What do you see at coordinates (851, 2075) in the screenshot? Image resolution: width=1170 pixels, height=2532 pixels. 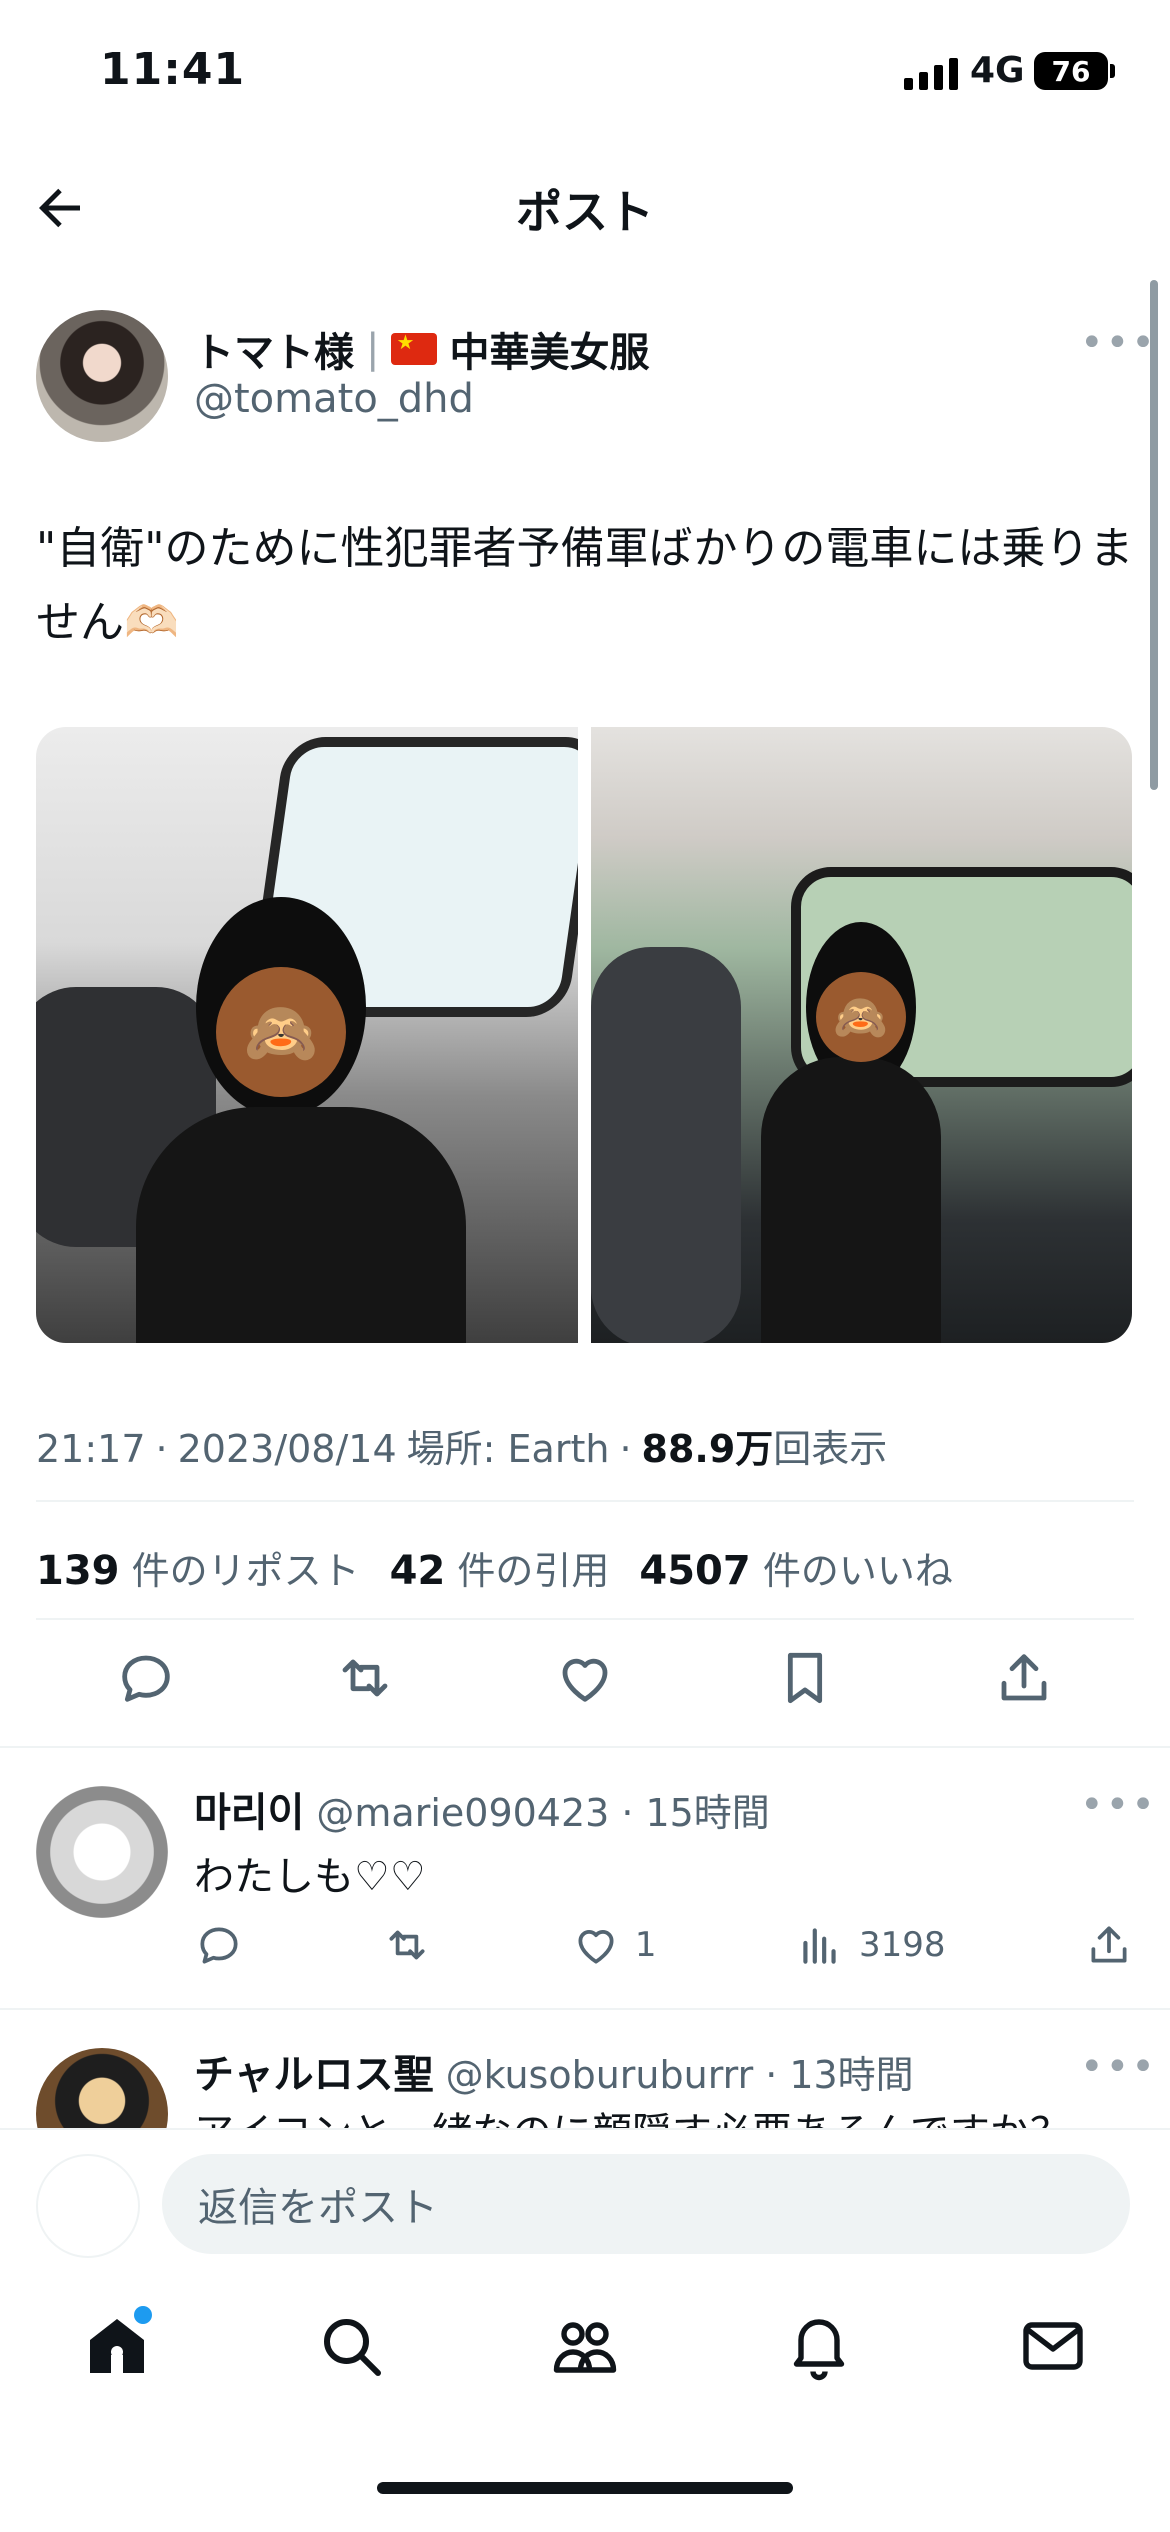 I see `reply-time: 13時間` at bounding box center [851, 2075].